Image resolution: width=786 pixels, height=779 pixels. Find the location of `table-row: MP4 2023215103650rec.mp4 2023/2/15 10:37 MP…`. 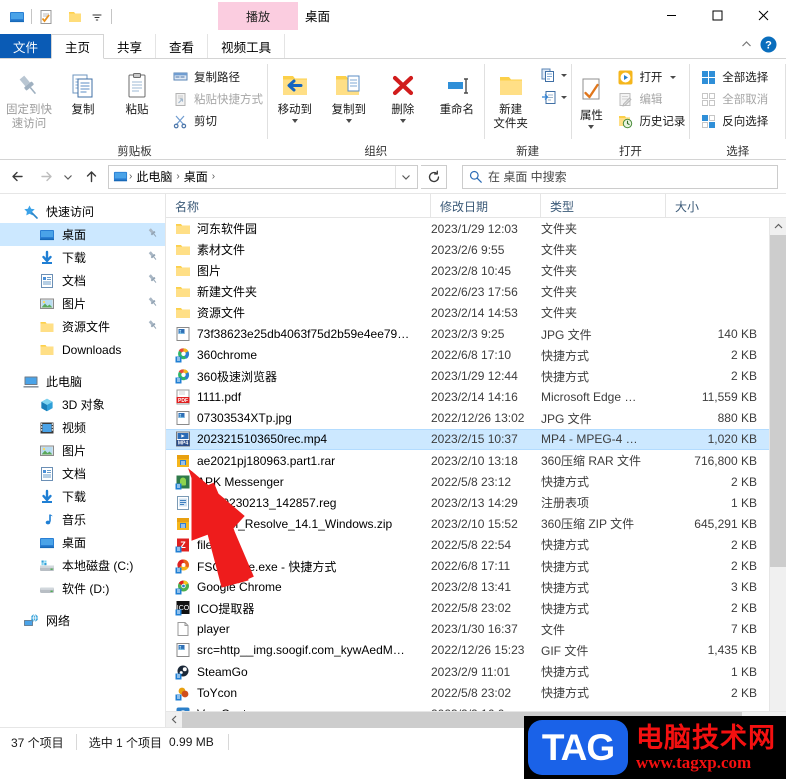

table-row: MP4 2023215103650rec.mp4 2023/2/15 10:37 MP… is located at coordinates (467, 439).